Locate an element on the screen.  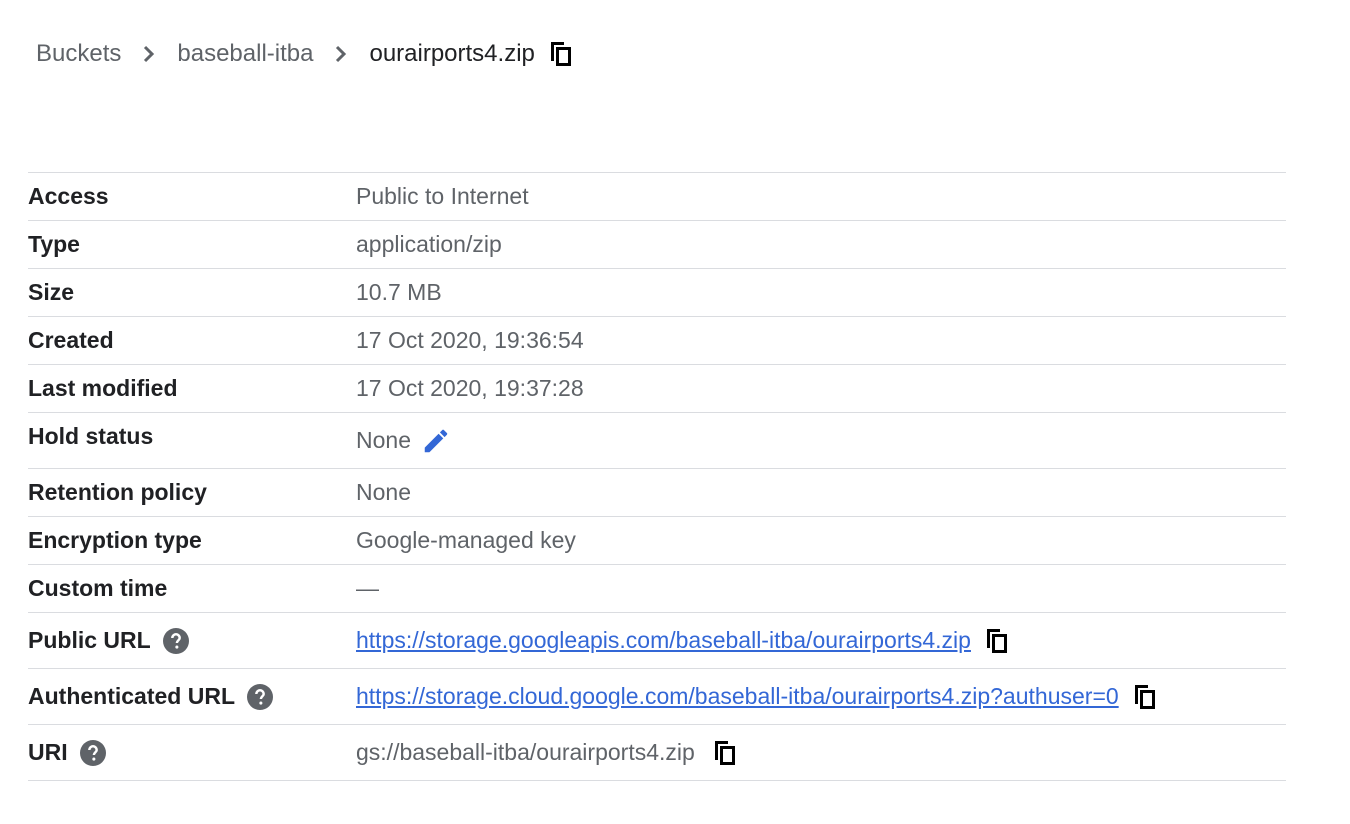
breadcrumb: Buckets baseball-itba ourairports4.zip is located at coordinates (305, 54).